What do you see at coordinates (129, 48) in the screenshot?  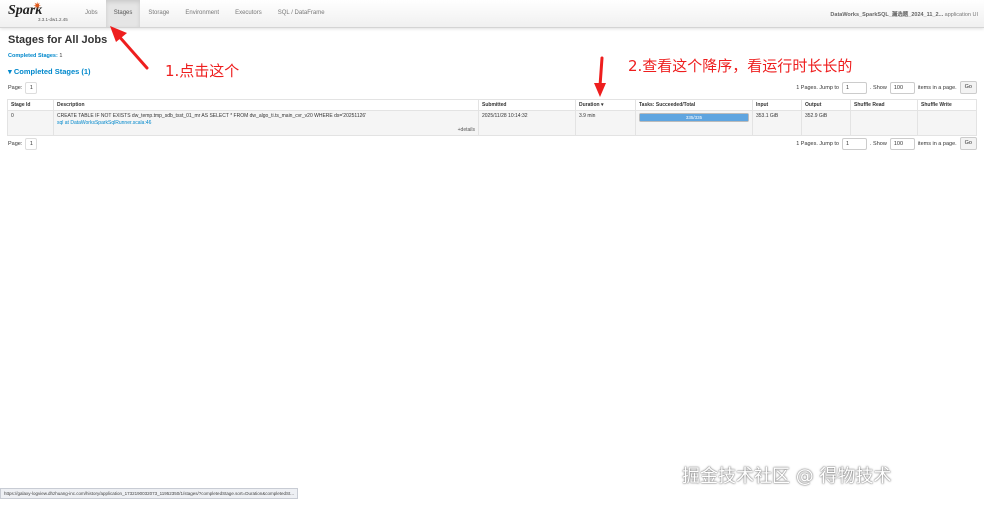 I see `arrow-to-stages-tab` at bounding box center [129, 48].